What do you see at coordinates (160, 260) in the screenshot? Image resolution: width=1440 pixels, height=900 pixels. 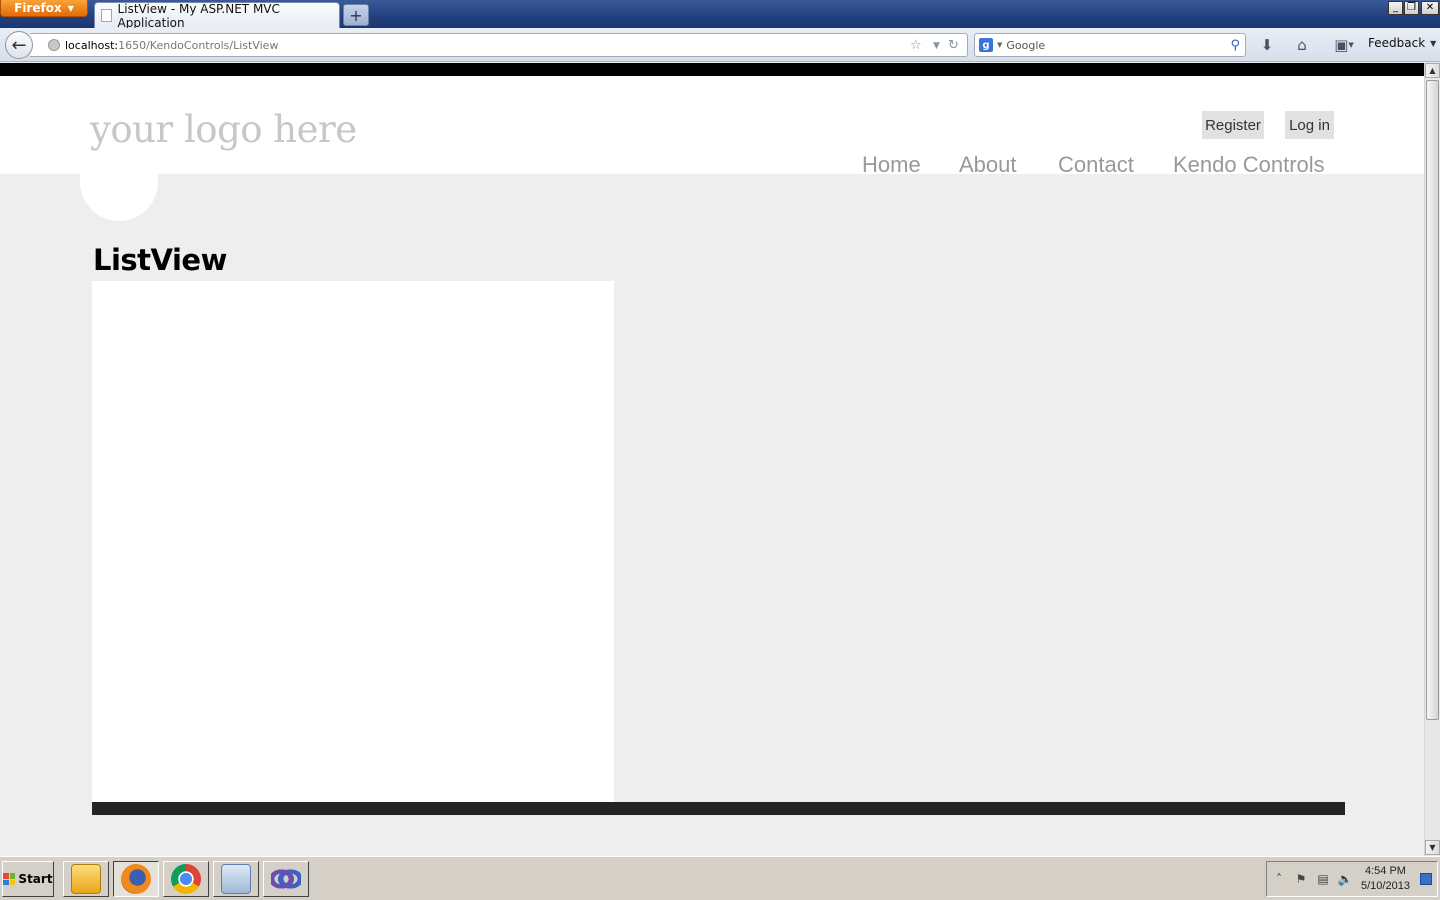 I see `page-title: ListView` at bounding box center [160, 260].